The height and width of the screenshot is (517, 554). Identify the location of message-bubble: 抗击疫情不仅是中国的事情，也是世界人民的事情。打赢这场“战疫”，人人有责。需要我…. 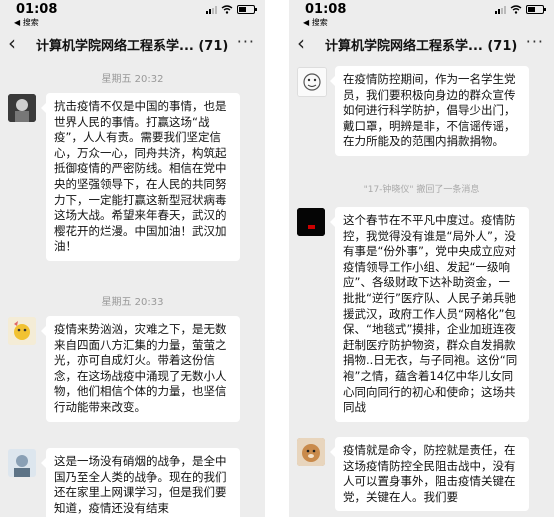
(140, 177).